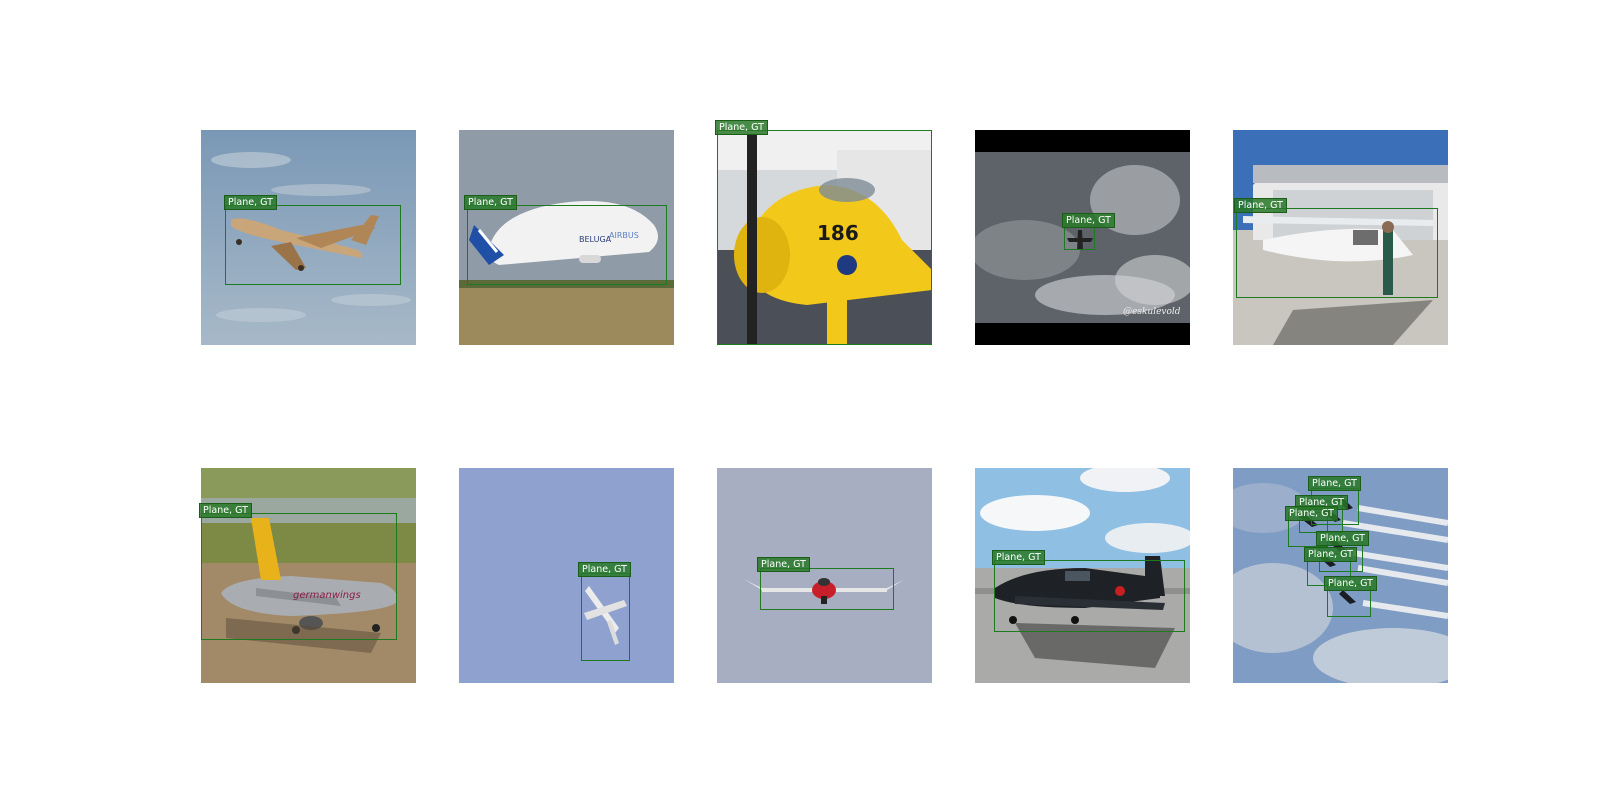 The image size is (1600, 800). I want to click on image-panel-7: Plane, GT, so click(566, 575).